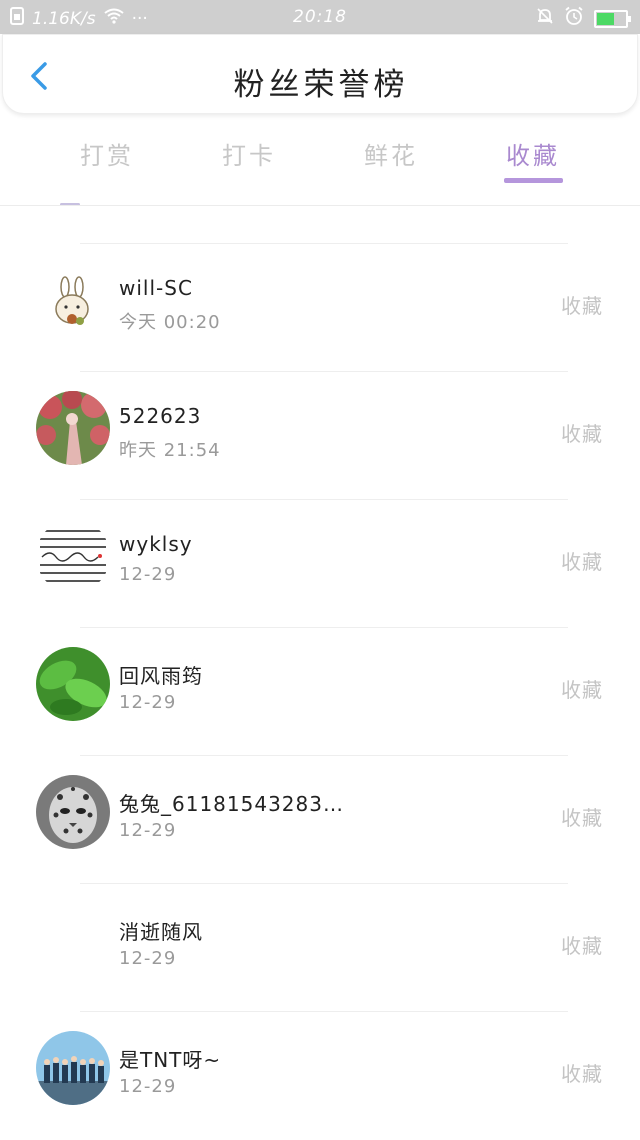 This screenshot has width=640, height=1140. What do you see at coordinates (320, 819) in the screenshot?
I see `list-item: 兔兔_61181543283… 12-29 收藏` at bounding box center [320, 819].